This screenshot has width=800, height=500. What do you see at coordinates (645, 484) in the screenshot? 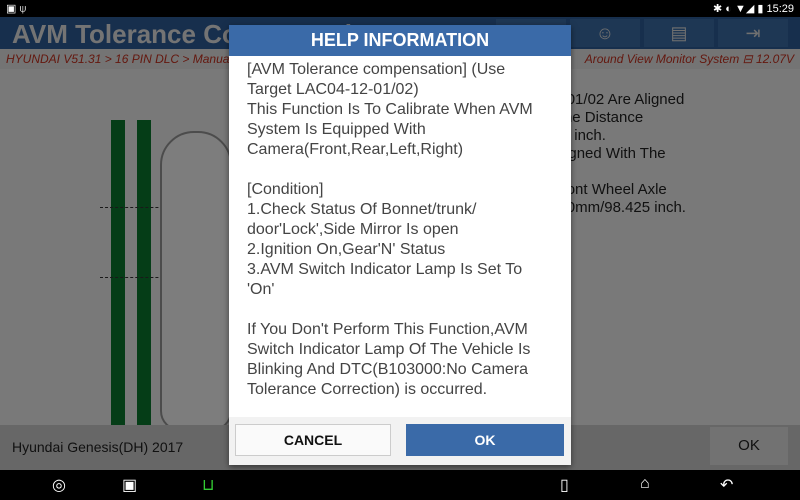
I see `home-icon: ⌂` at bounding box center [645, 484].